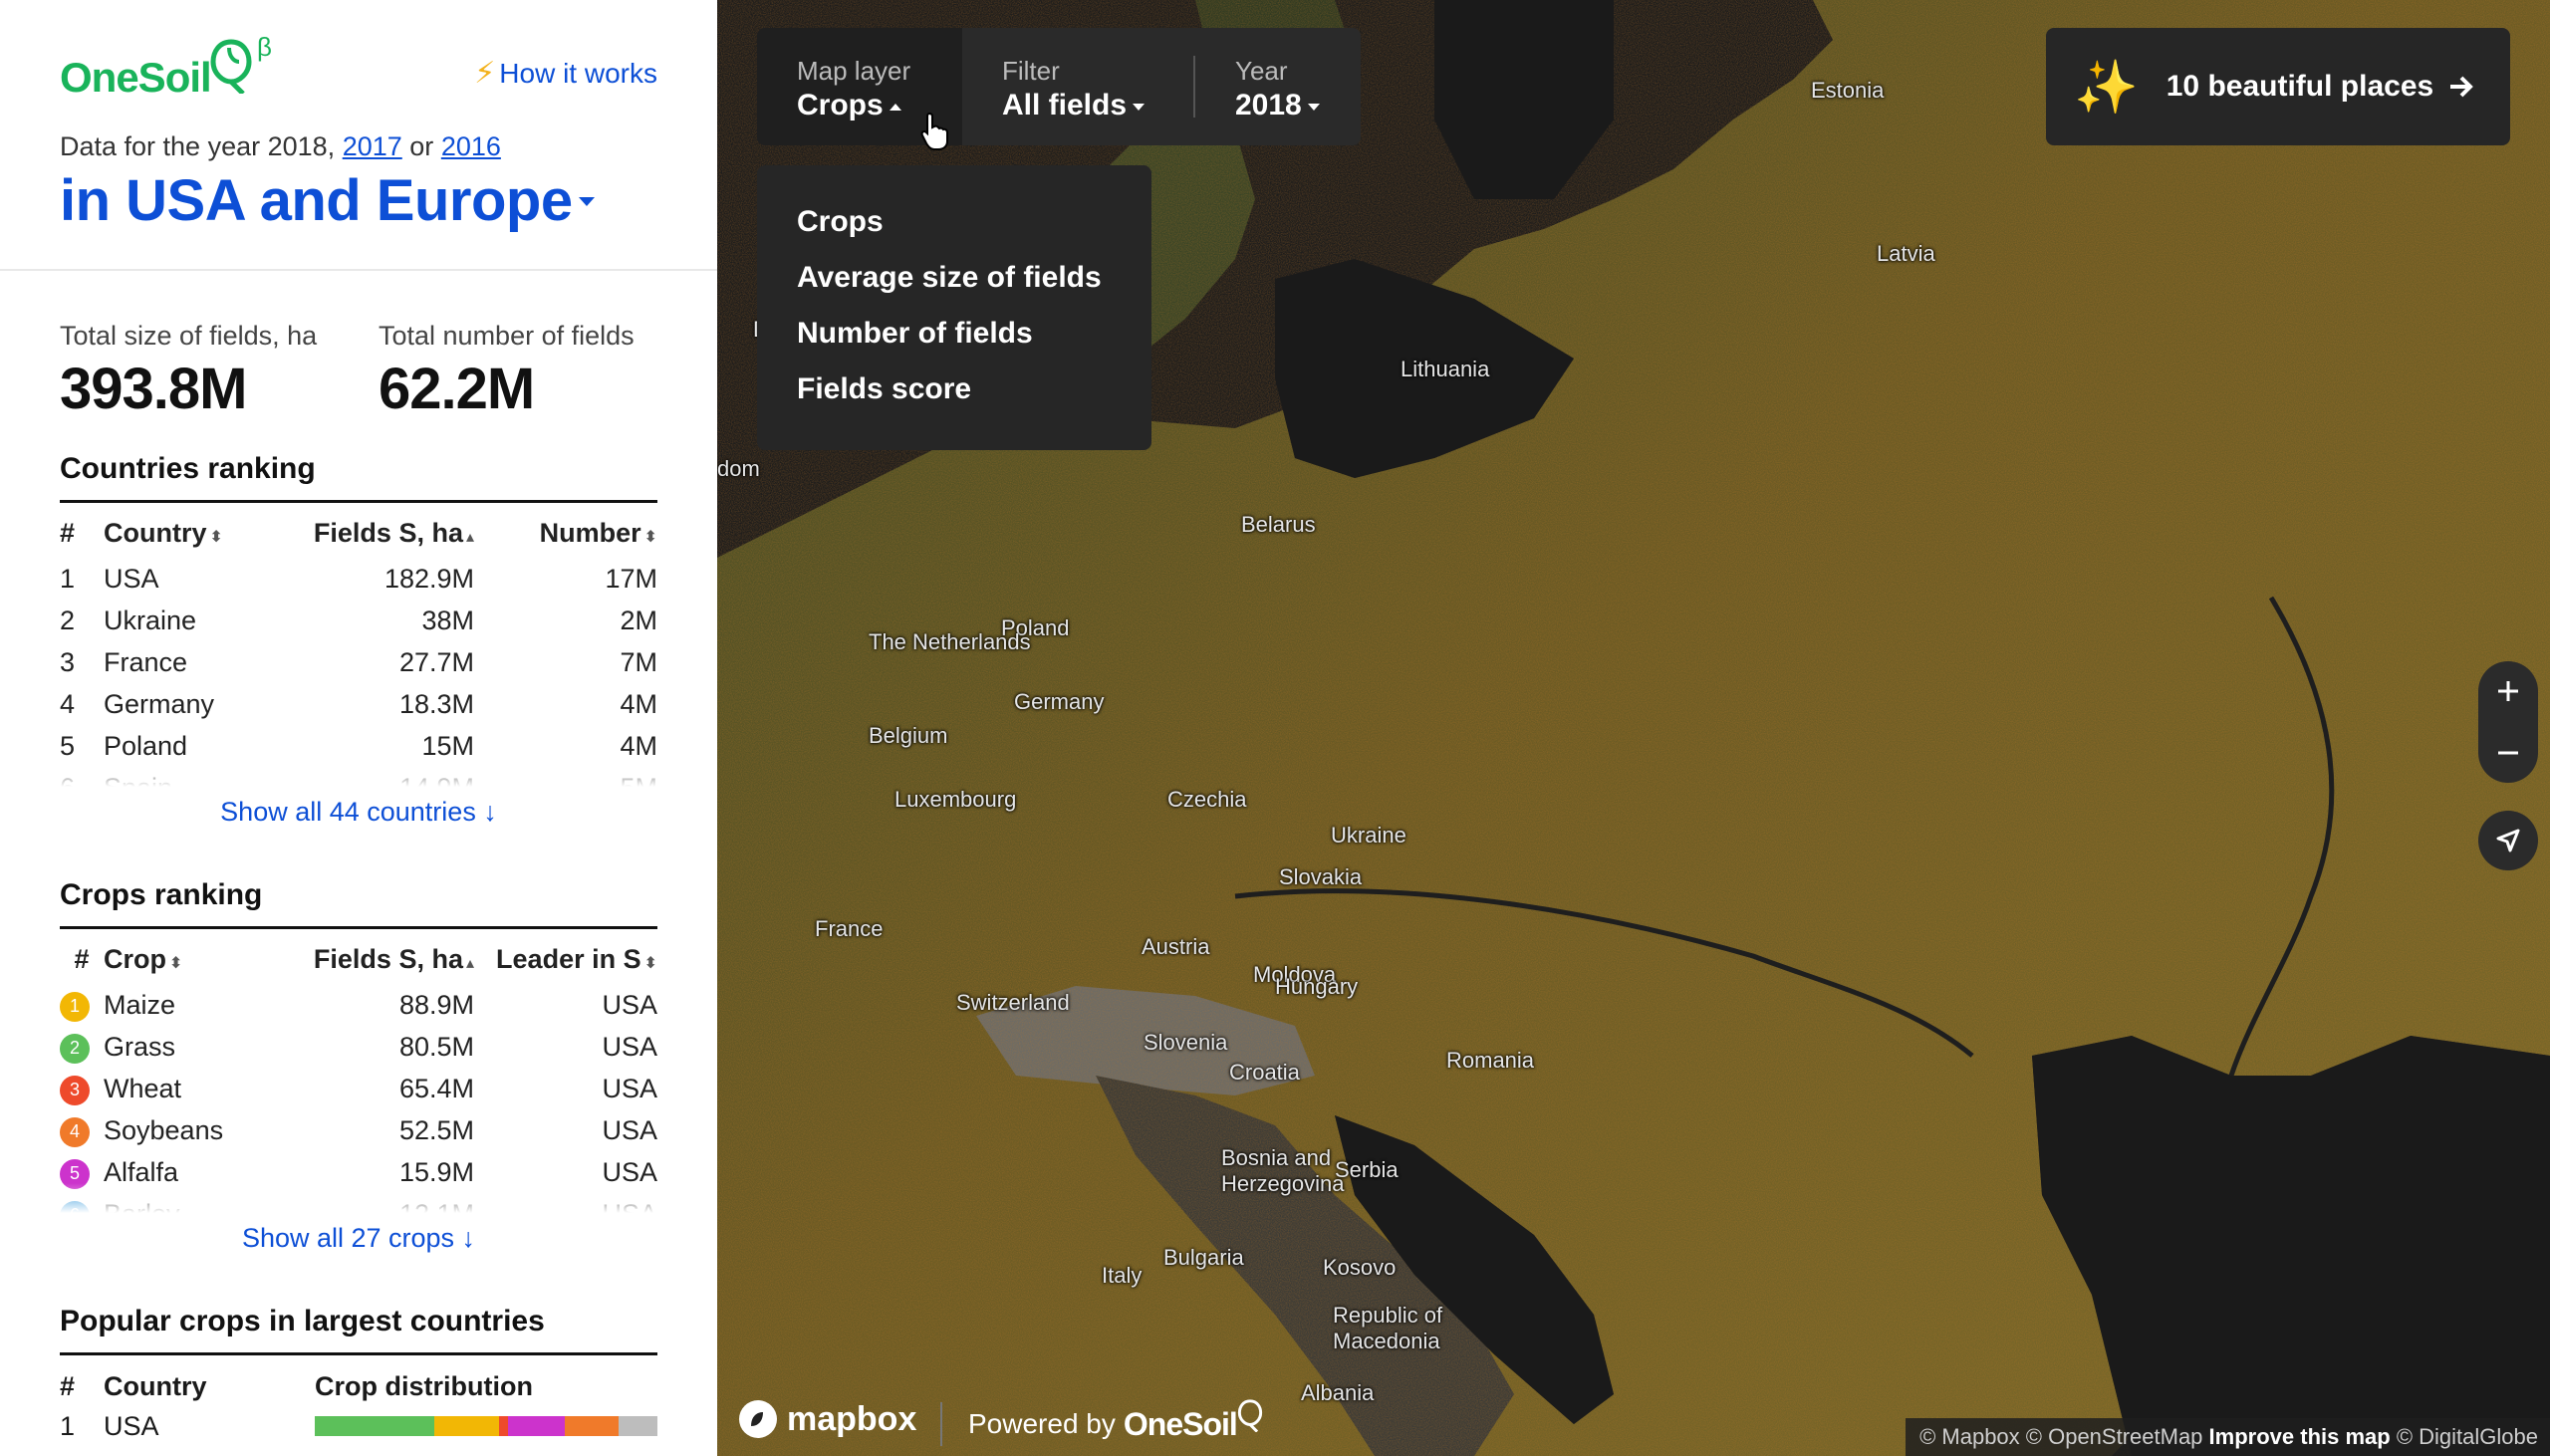 The image size is (2550, 1456). What do you see at coordinates (586, 202) in the screenshot?
I see `chevron-down-icon` at bounding box center [586, 202].